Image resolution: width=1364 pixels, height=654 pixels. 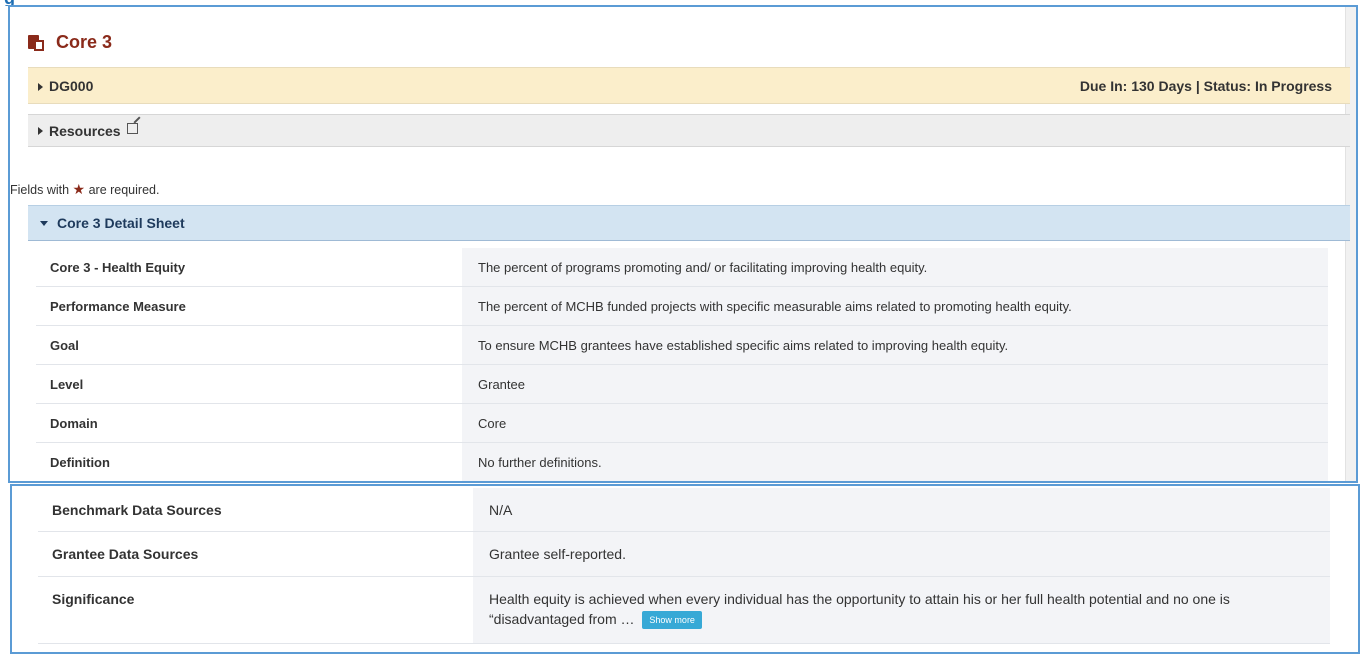 I want to click on row-value: N/A, so click(x=901, y=509).